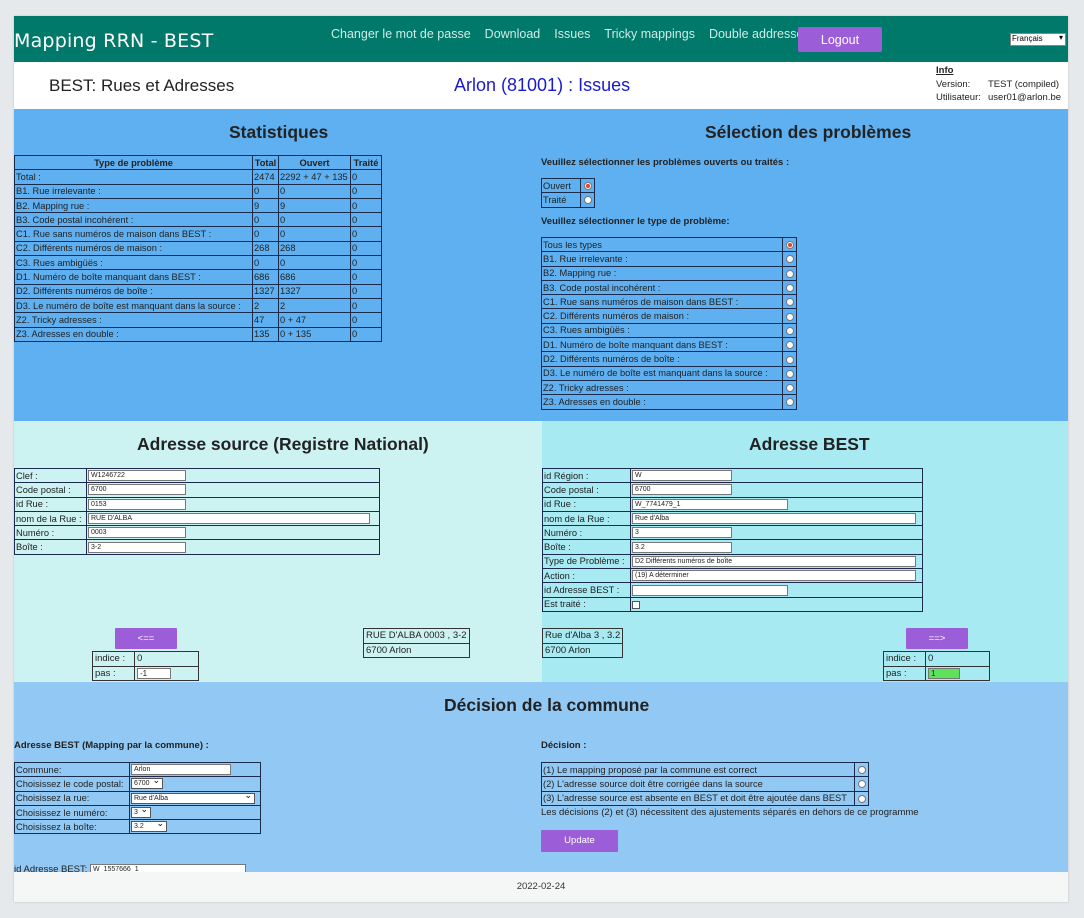  I want to click on type-option-row: Tous les types, so click(669, 244).